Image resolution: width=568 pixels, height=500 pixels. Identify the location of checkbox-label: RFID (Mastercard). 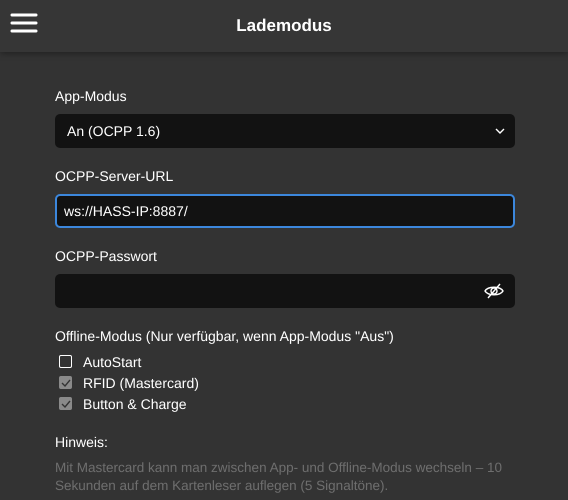
(141, 382).